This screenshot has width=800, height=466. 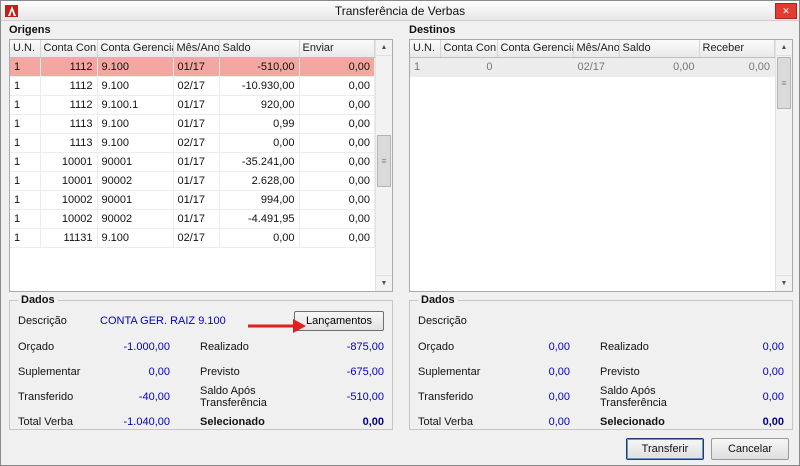 I want to click on table-row: 1 10002 90002 01/17 -4.491,95 0,00, so click(x=192, y=219).